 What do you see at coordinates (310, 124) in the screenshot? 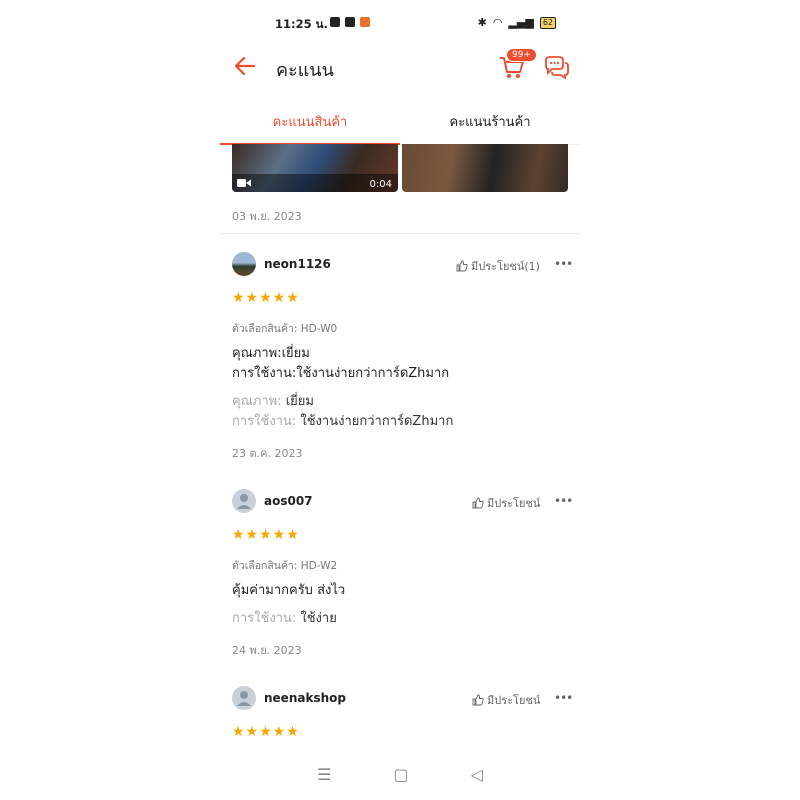
I see `tab-product-ratings: คะแนนสินค้า` at bounding box center [310, 124].